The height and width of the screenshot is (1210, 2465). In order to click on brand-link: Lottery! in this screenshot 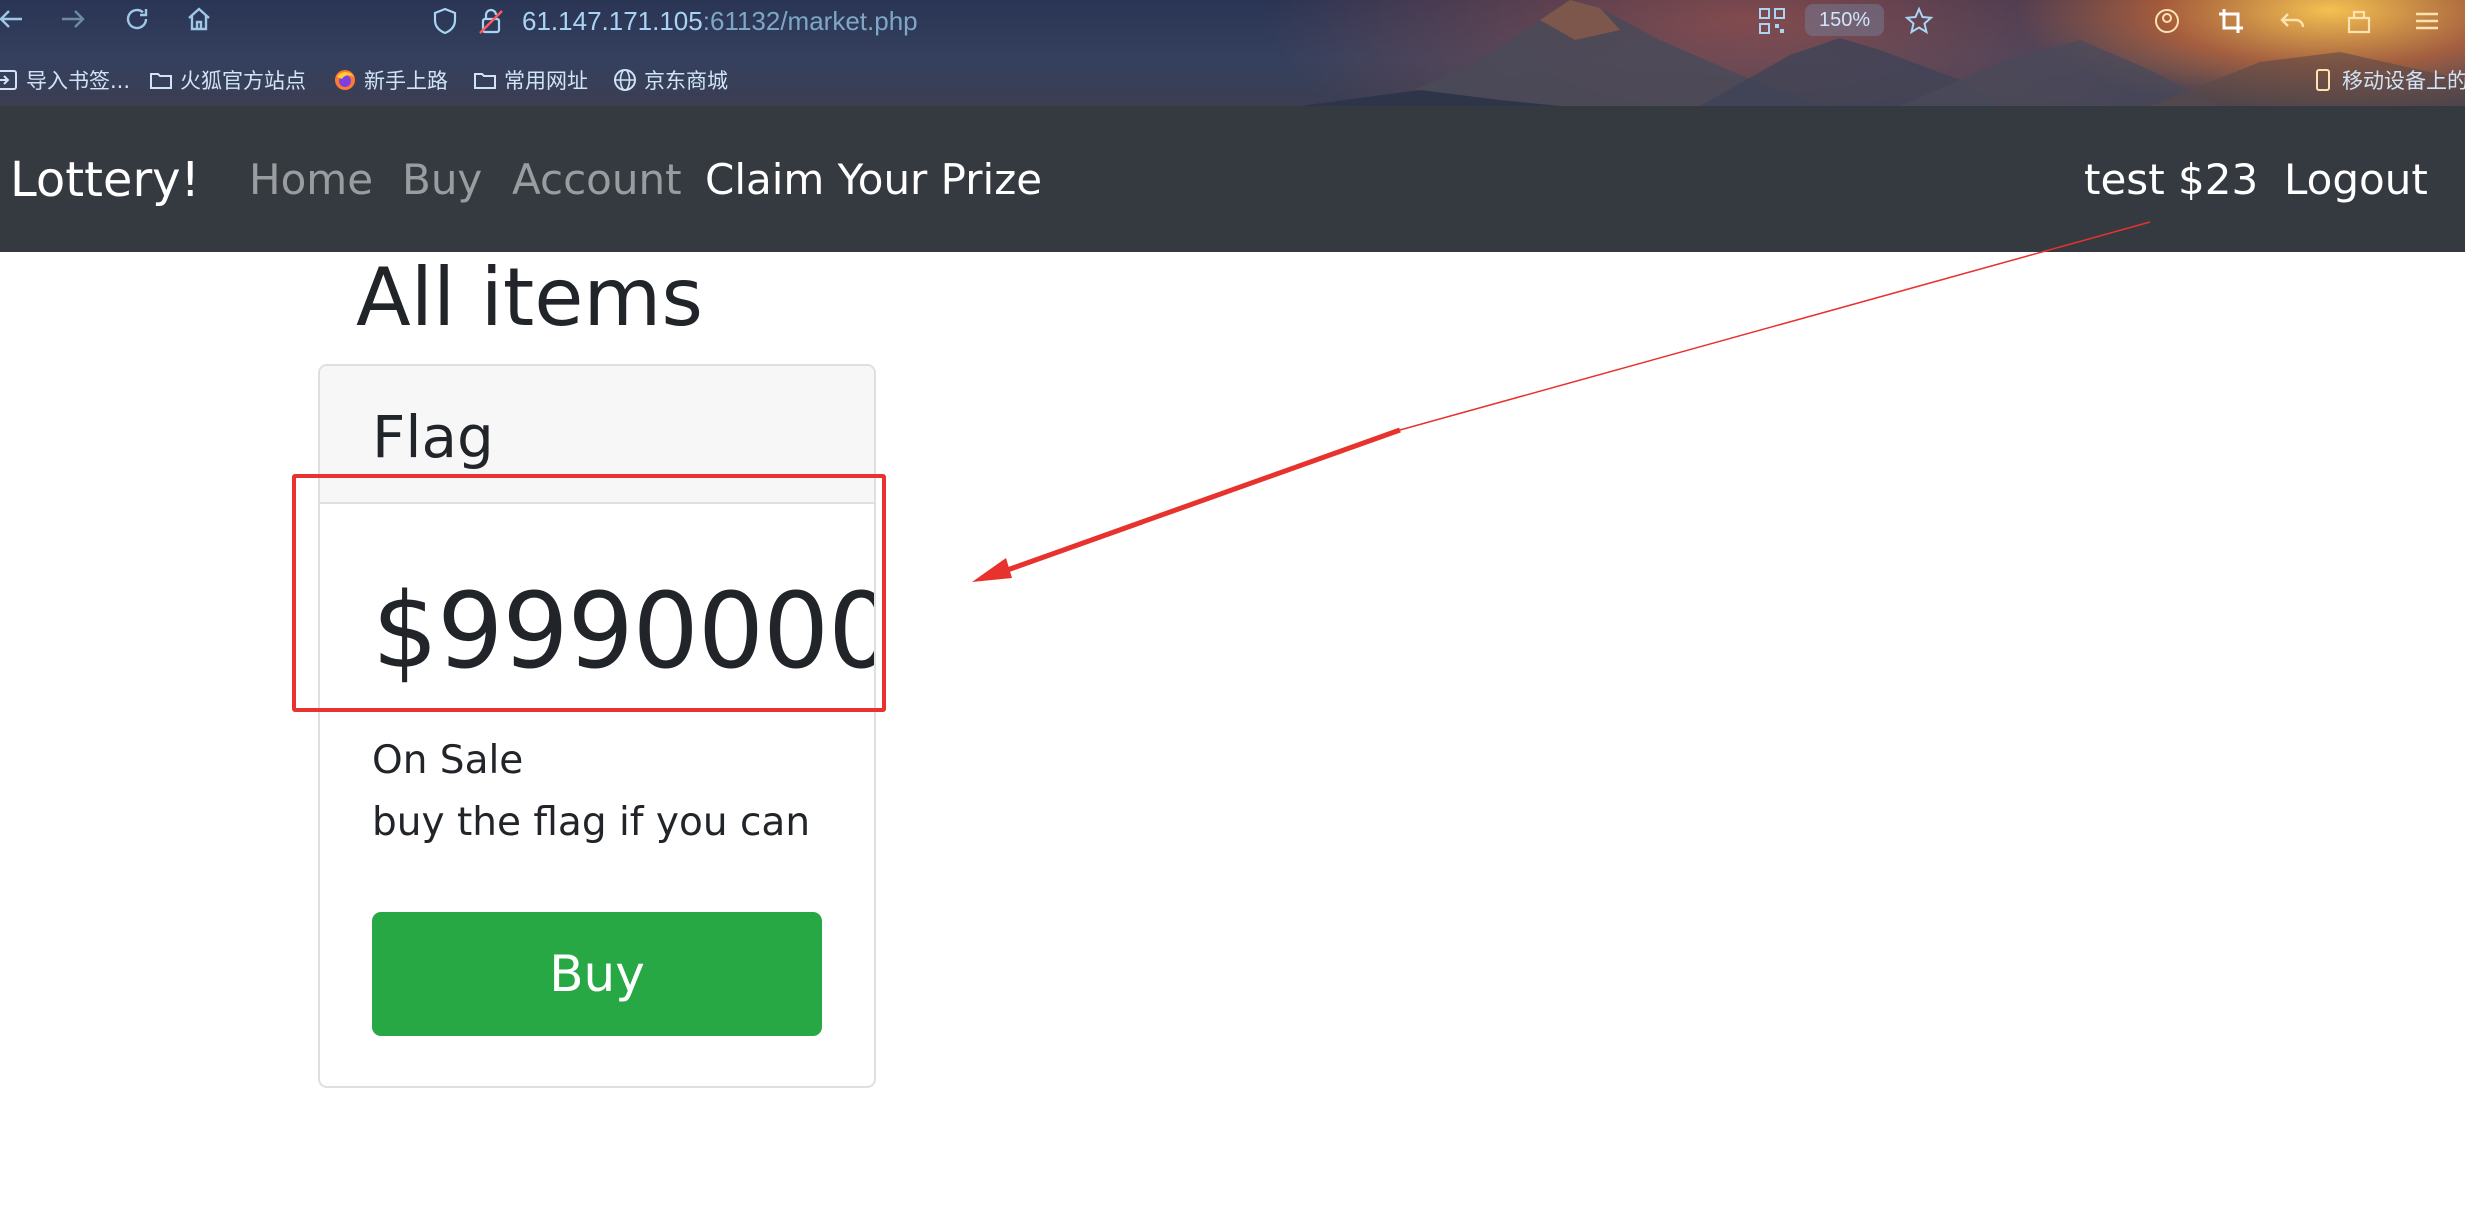, I will do `click(105, 180)`.